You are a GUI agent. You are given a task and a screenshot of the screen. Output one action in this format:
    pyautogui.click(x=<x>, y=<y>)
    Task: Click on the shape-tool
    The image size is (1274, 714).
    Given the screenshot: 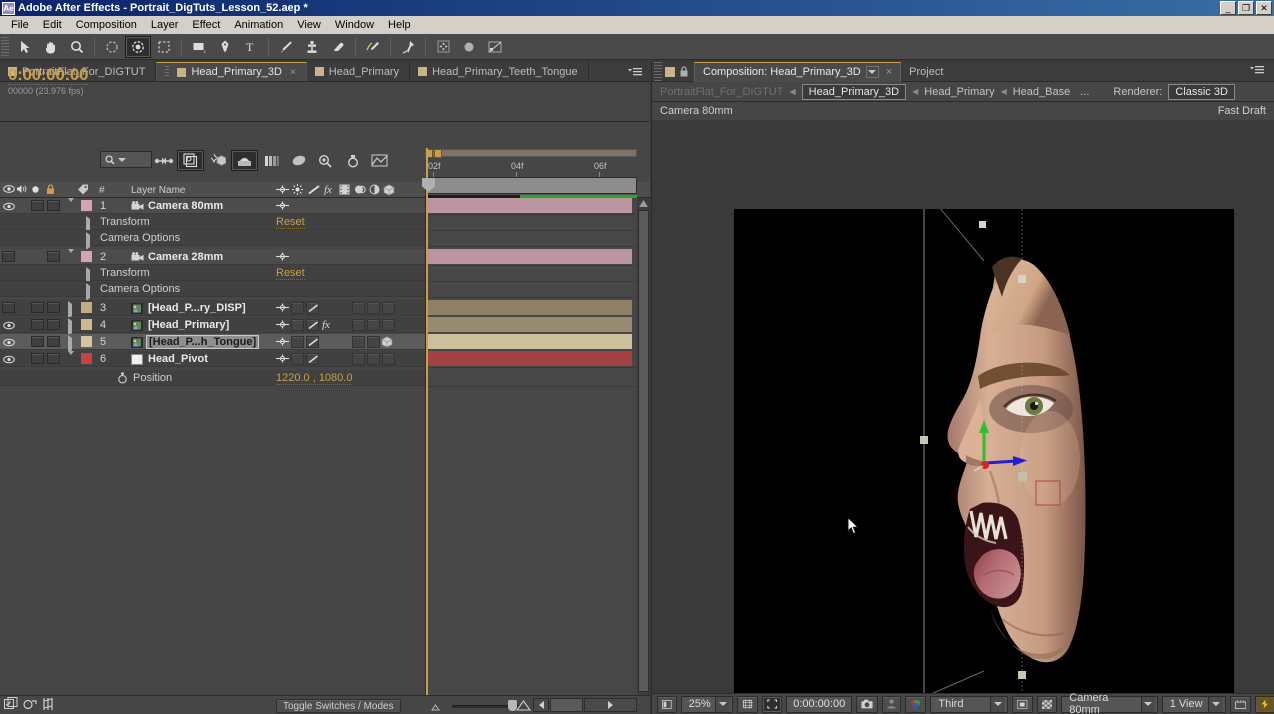 What is the action you would take?
    pyautogui.click(x=199, y=47)
    